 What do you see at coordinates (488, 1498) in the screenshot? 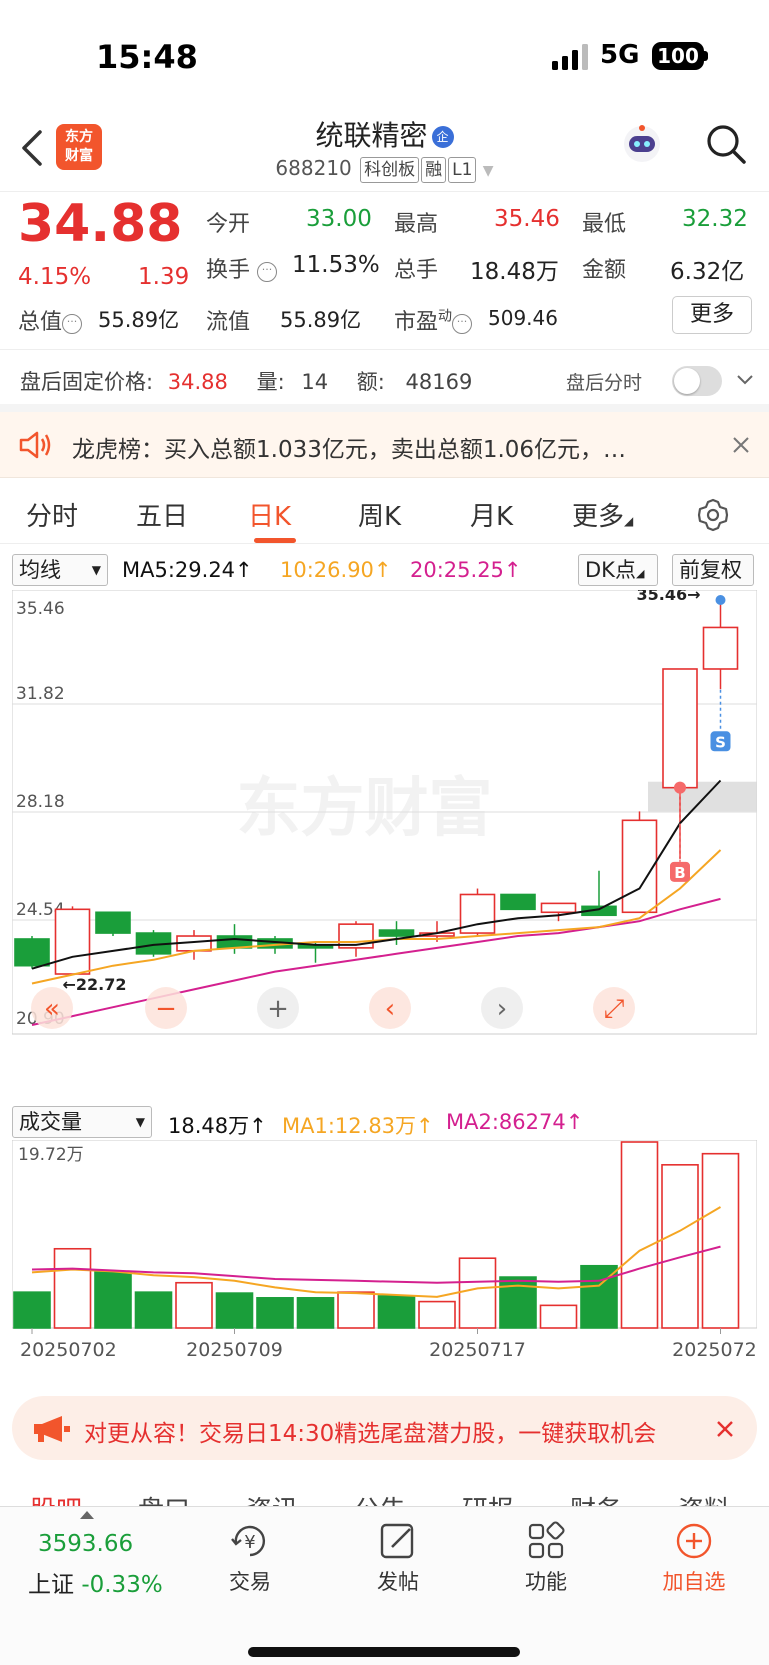
I see `subtab-reports: 研报` at bounding box center [488, 1498].